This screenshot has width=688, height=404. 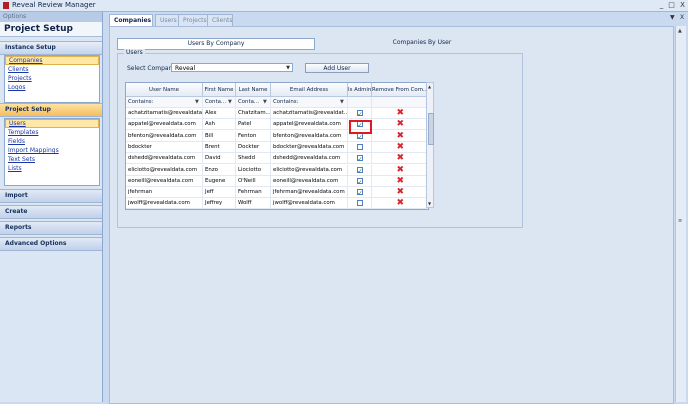 What do you see at coordinates (51, 48) in the screenshot?
I see `instance-setup-header: Instance Setup` at bounding box center [51, 48].